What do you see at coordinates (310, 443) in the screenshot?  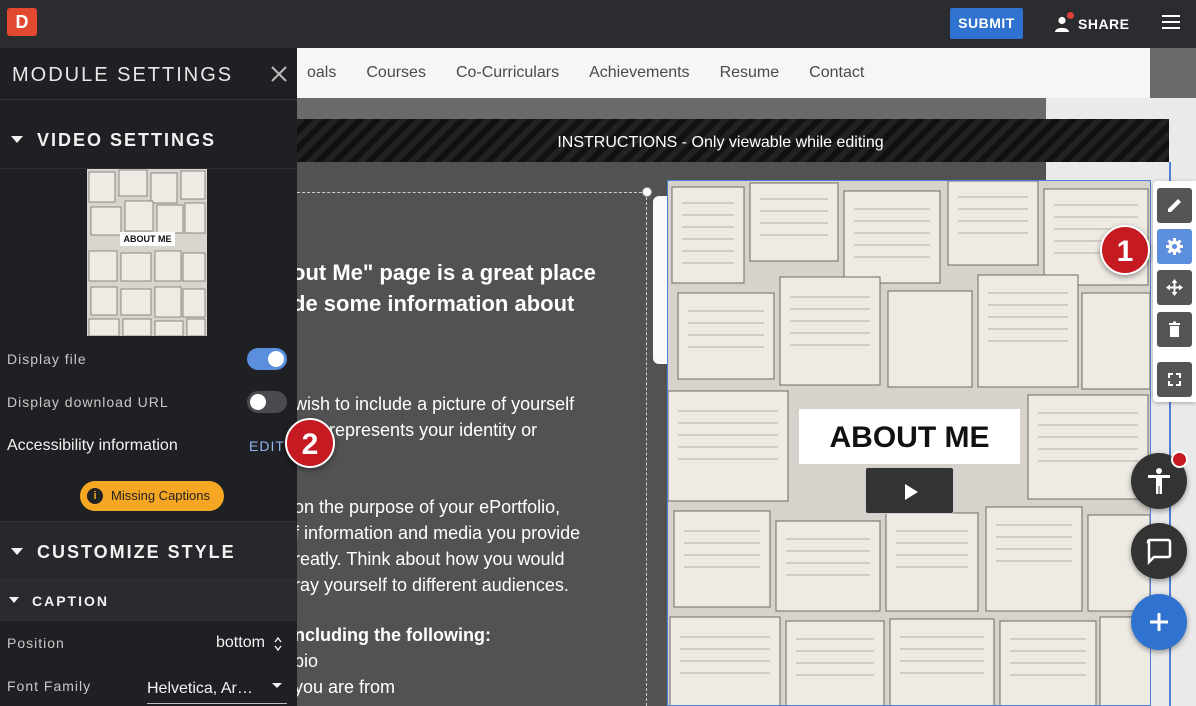 I see `callout-badge-2: 2` at bounding box center [310, 443].